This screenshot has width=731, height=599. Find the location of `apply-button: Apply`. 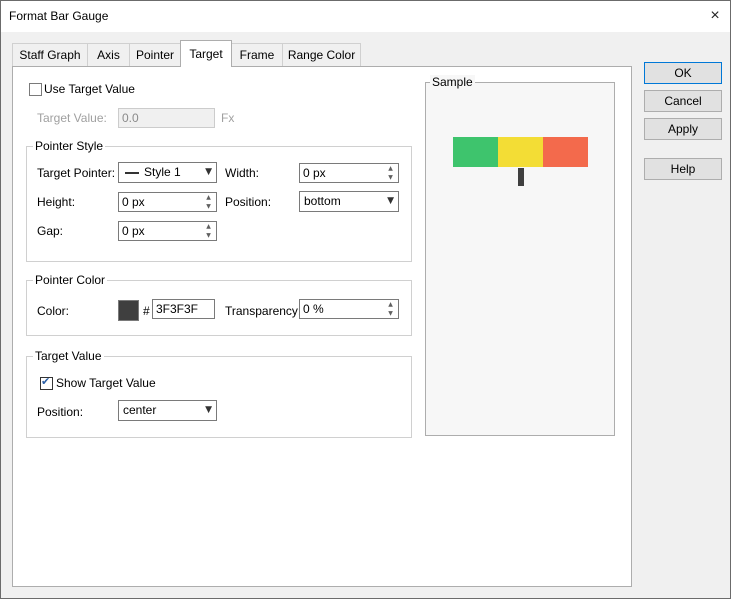

apply-button: Apply is located at coordinates (683, 129).